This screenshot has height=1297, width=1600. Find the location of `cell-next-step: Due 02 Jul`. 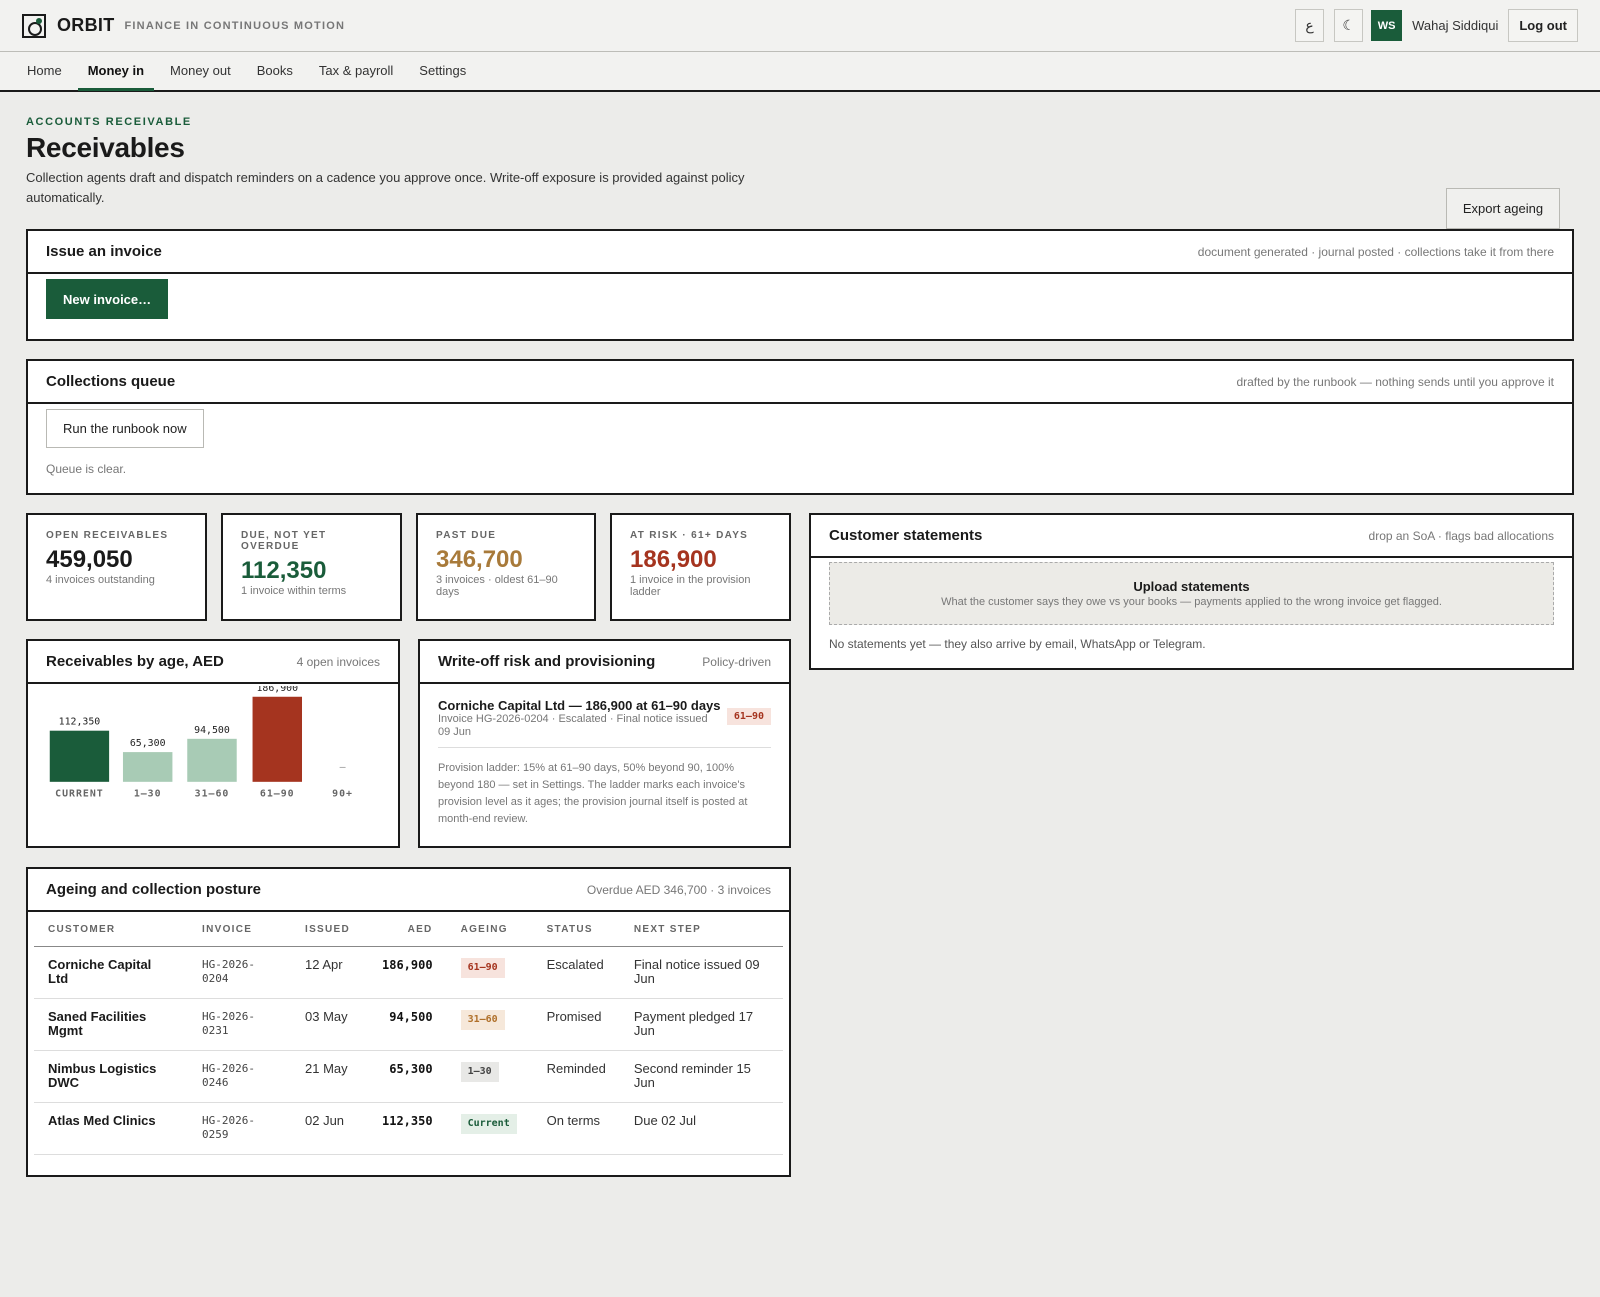

cell-next-step: Due 02 Jul is located at coordinates (701, 1128).